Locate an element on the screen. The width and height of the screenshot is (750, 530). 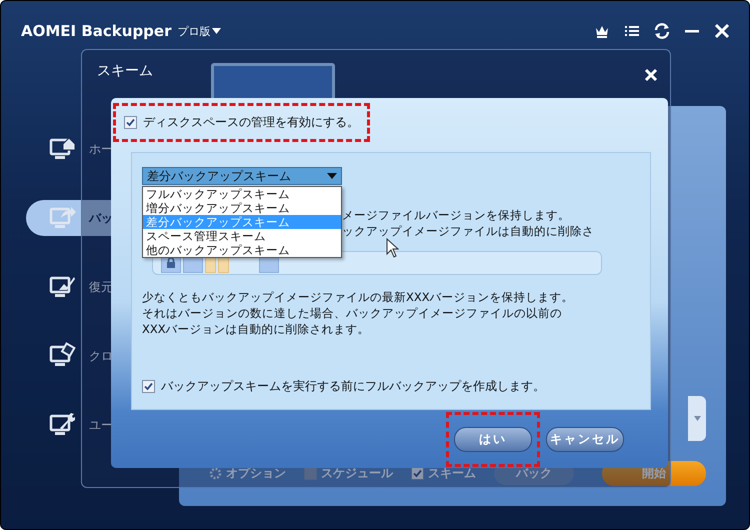
dropdown-button is located at coordinates (697, 418).